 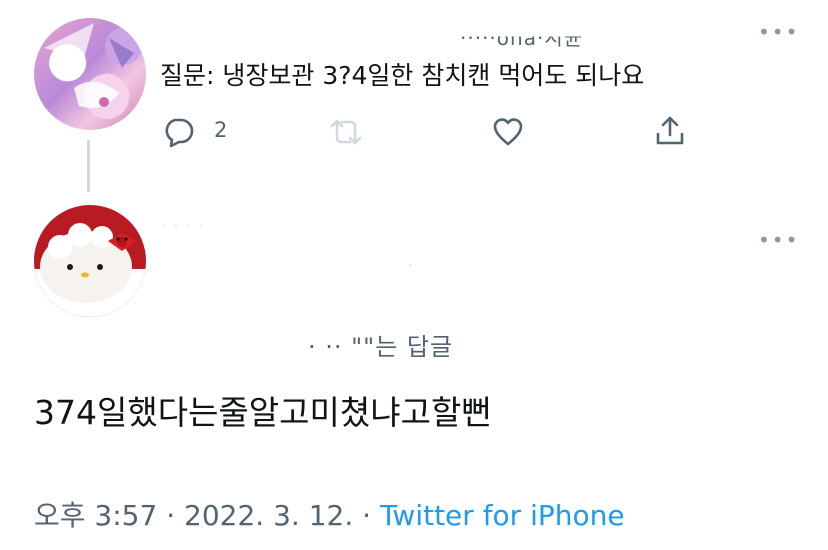 What do you see at coordinates (778, 240) in the screenshot?
I see `reply-more-options-icon: •••` at bounding box center [778, 240].